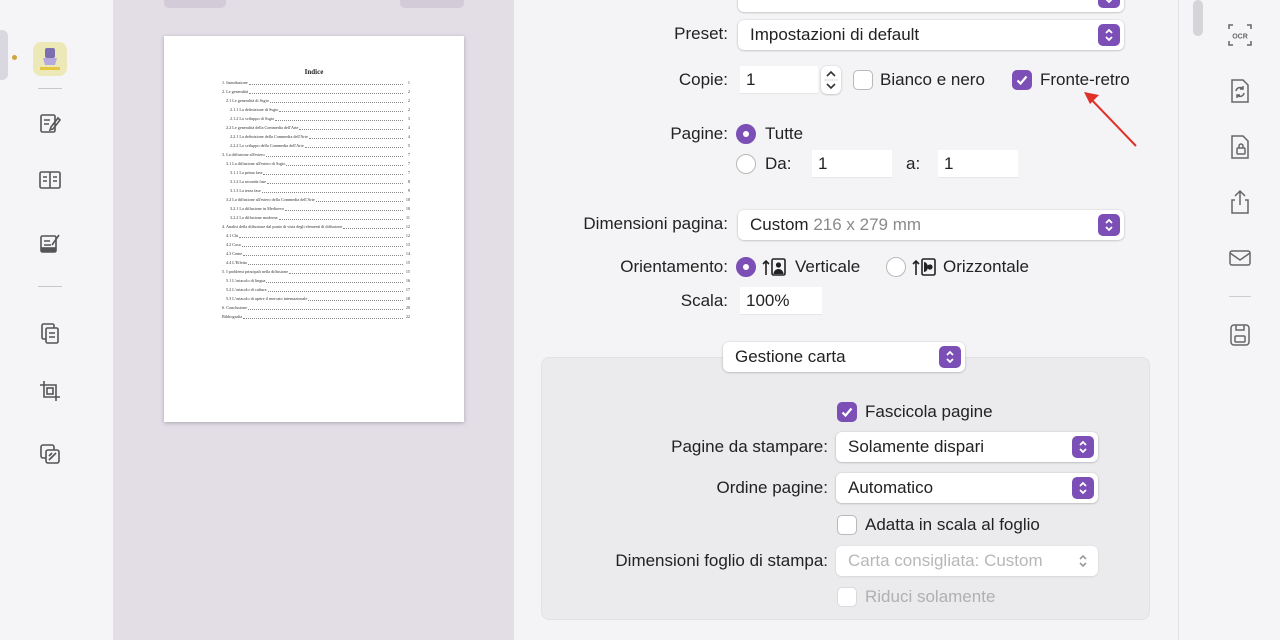 The width and height of the screenshot is (1280, 640). What do you see at coordinates (314, 72) in the screenshot?
I see `toc-title: Indice` at bounding box center [314, 72].